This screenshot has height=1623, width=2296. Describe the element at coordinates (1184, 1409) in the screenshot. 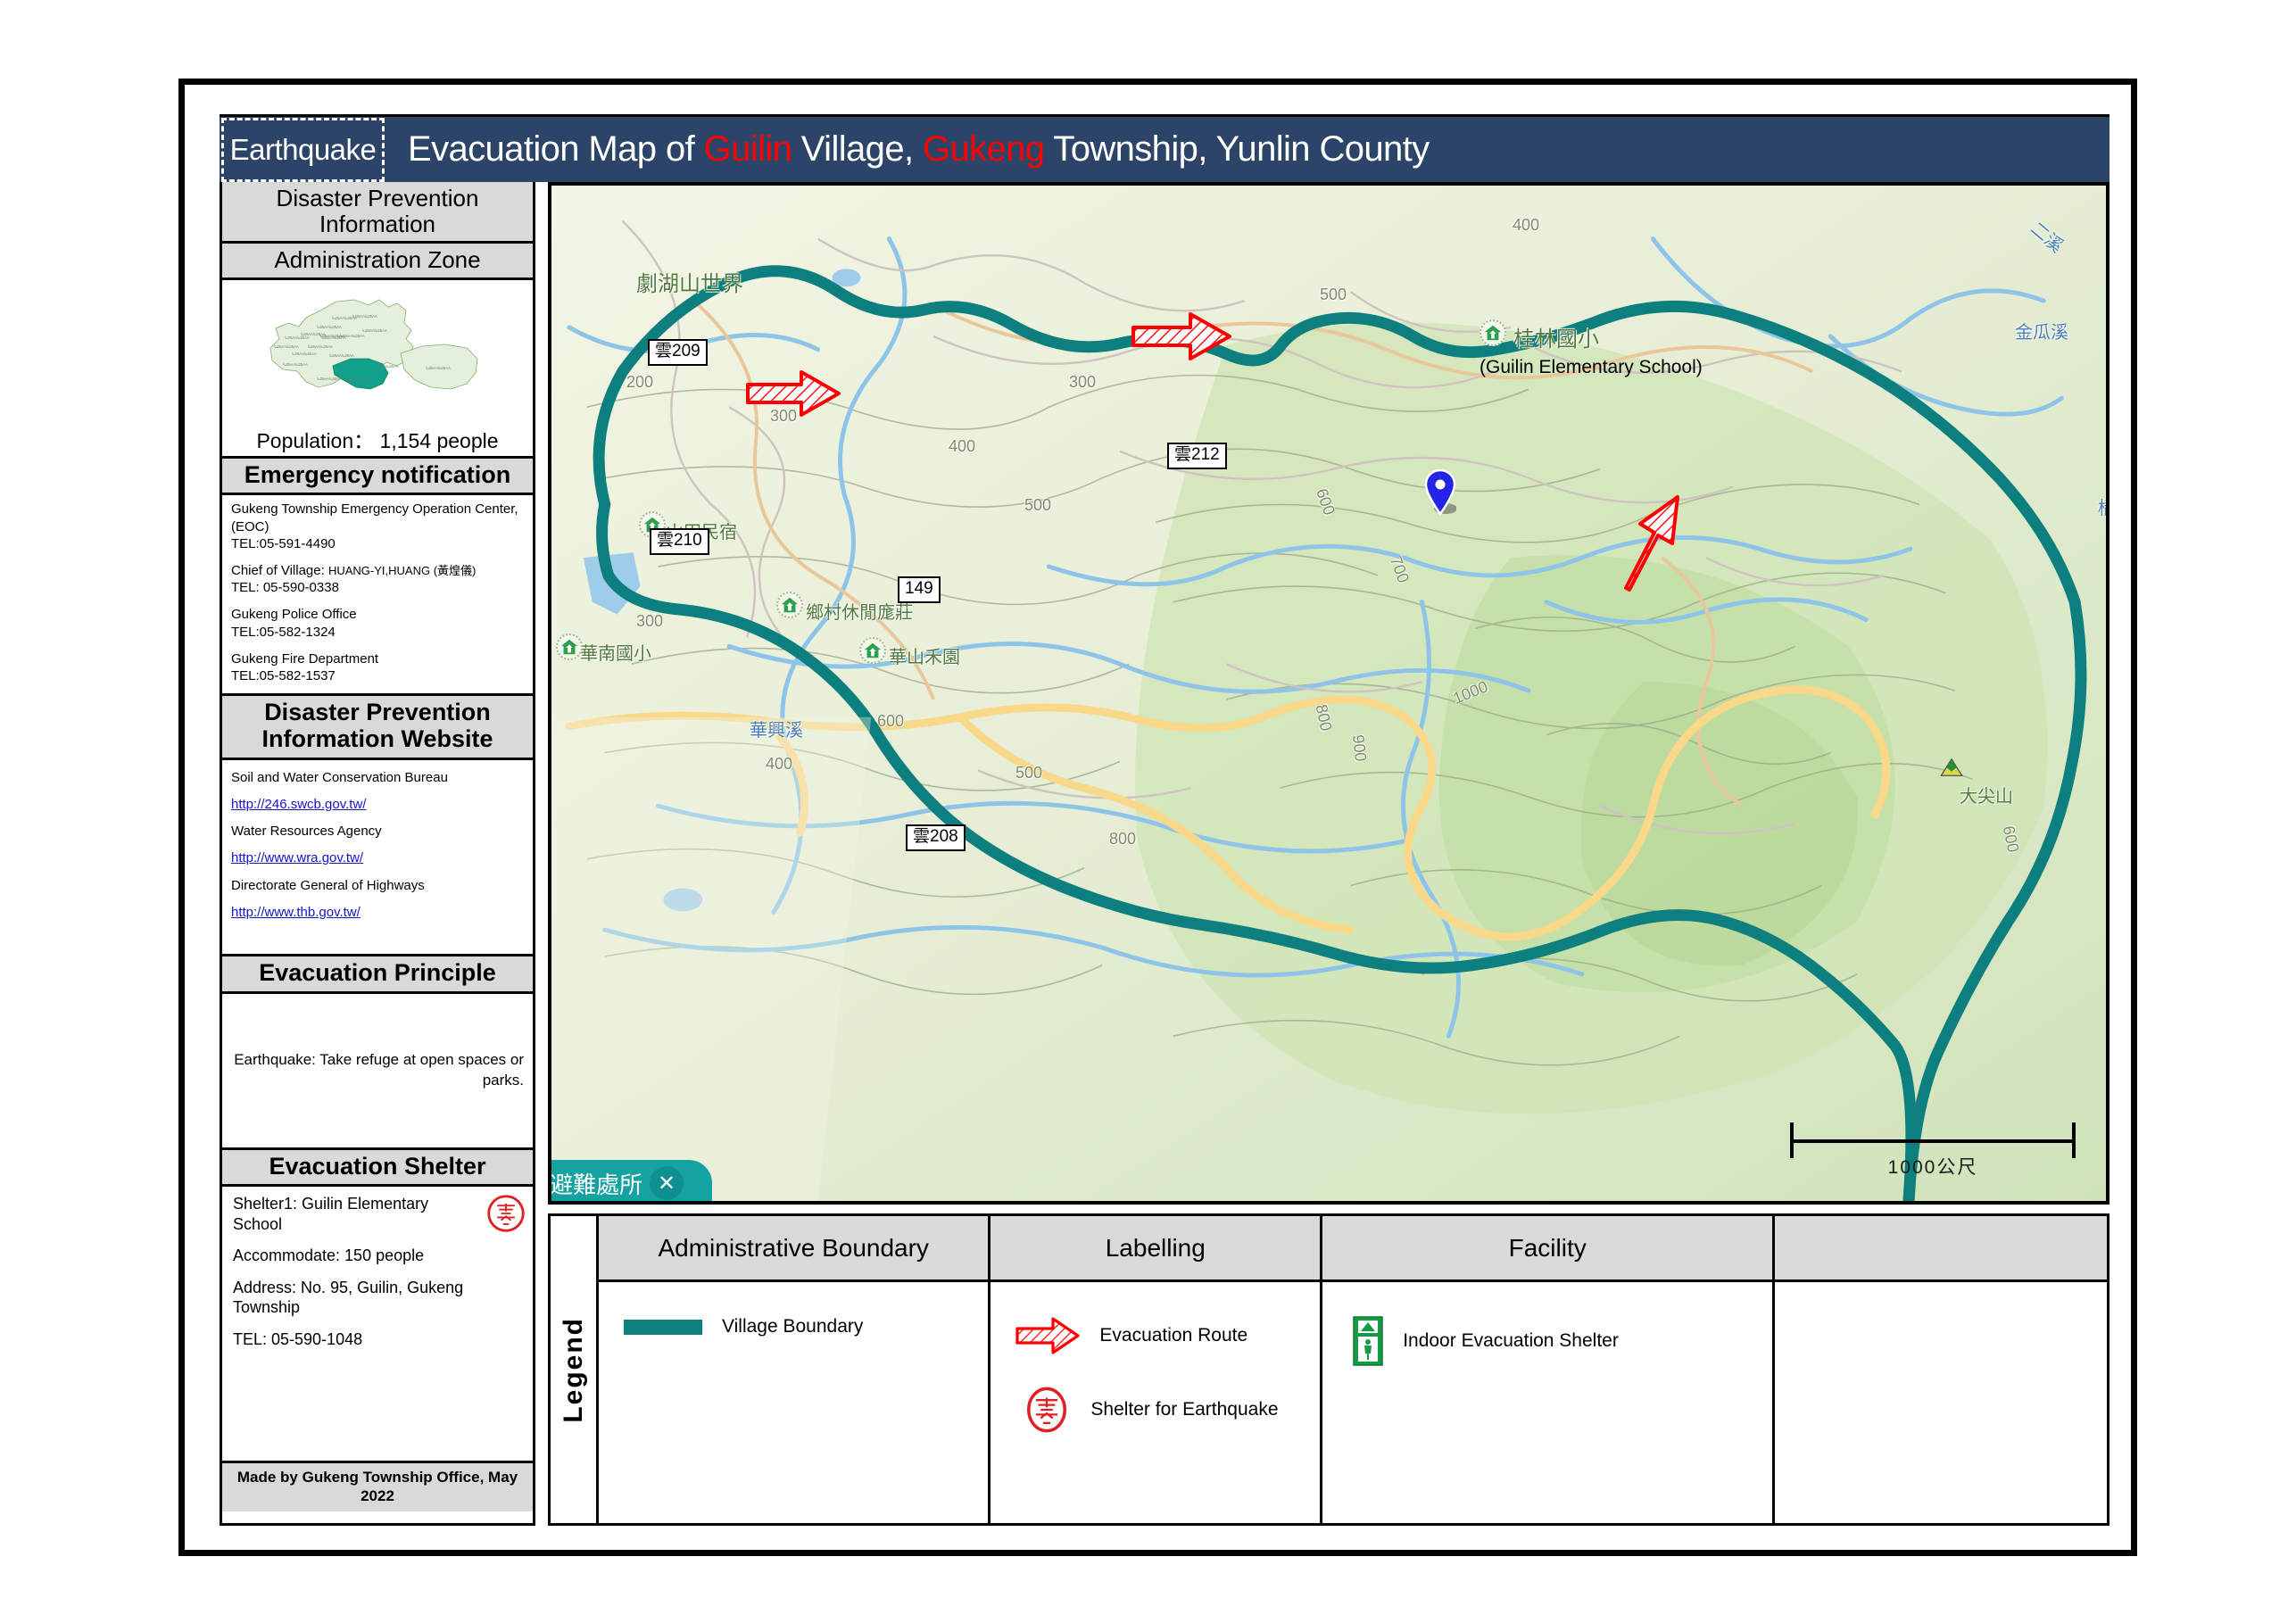

I see `legend-item-label: Shelter for Earthquake` at that location.